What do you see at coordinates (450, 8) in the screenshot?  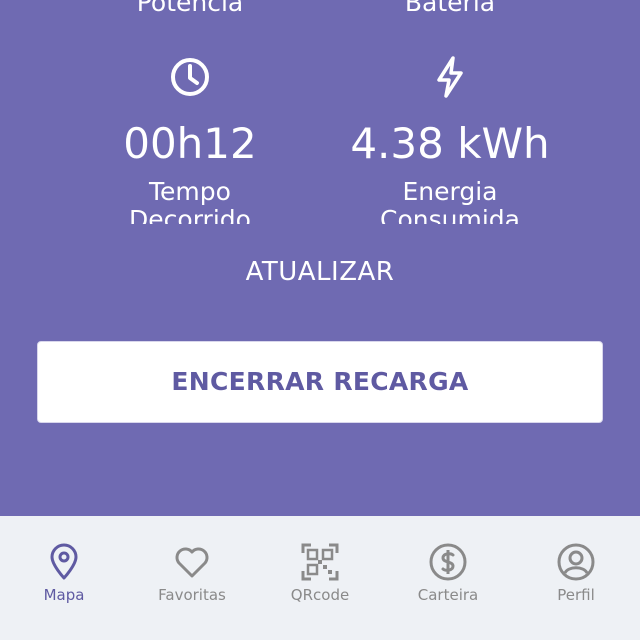 I see `battery-label: Bateria` at bounding box center [450, 8].